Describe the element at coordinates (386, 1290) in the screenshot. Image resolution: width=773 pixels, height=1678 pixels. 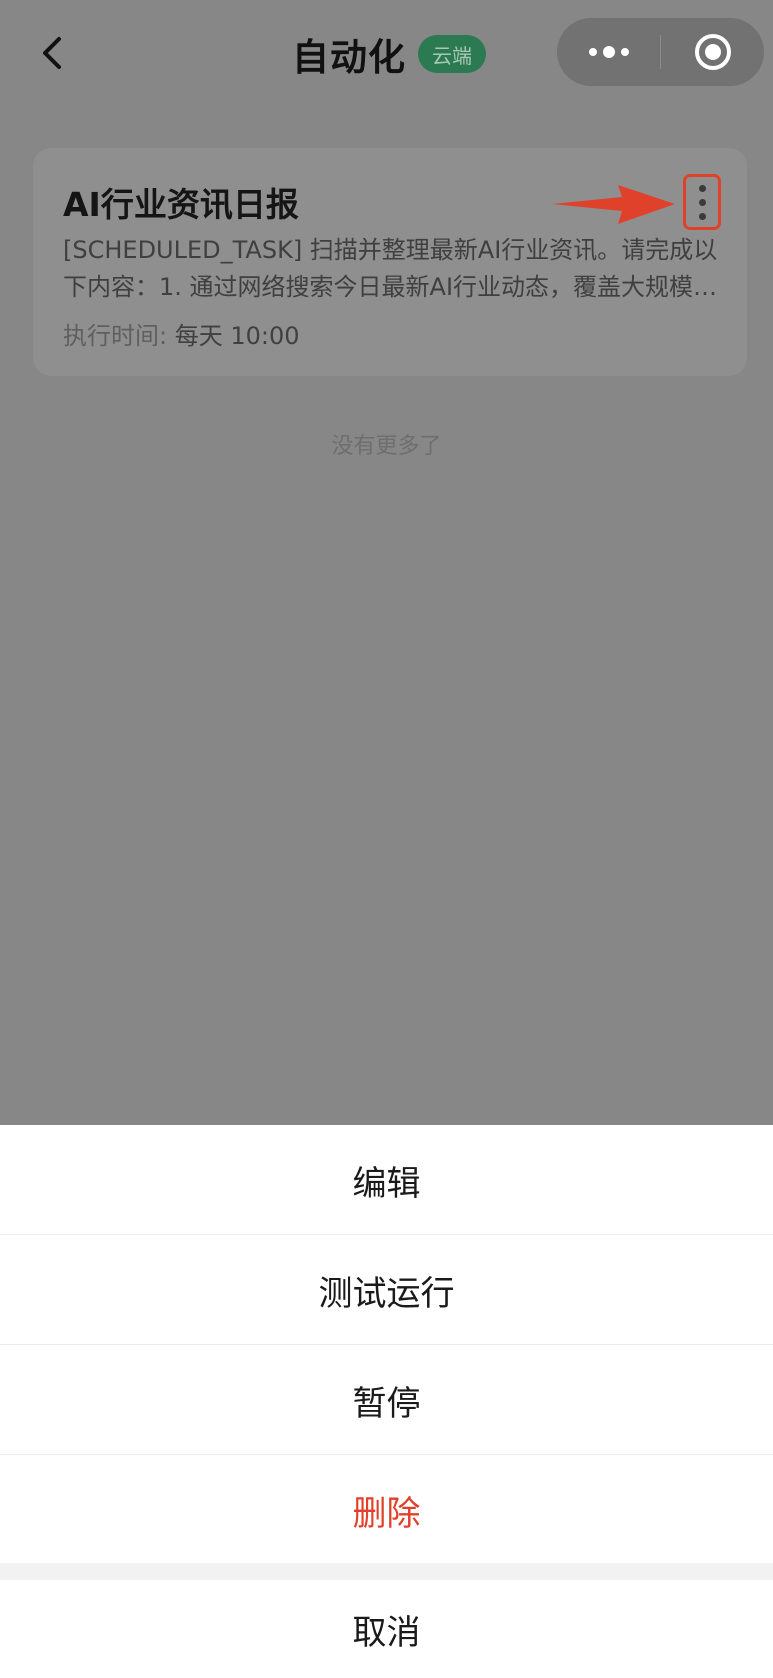
I see `test-run-button: 测试运行` at that location.